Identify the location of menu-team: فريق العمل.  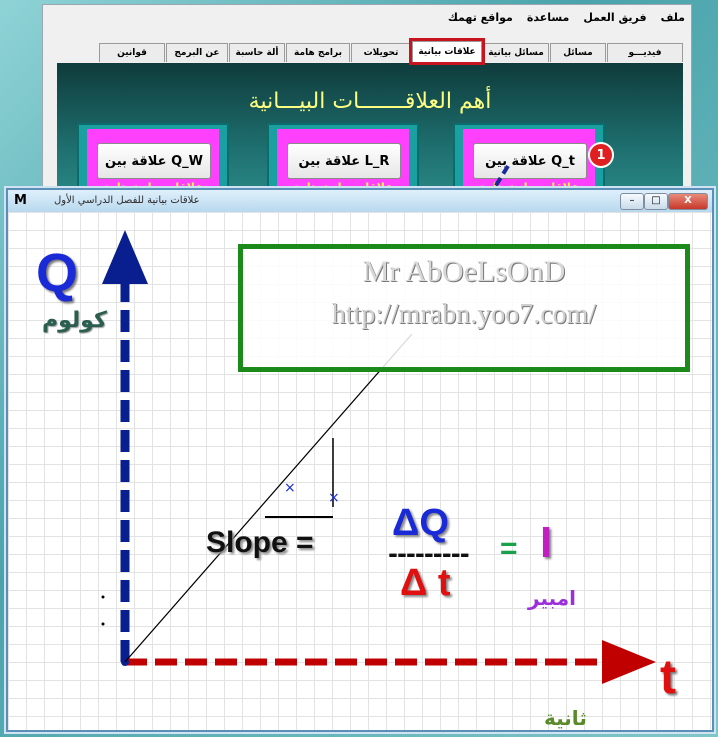
(614, 19).